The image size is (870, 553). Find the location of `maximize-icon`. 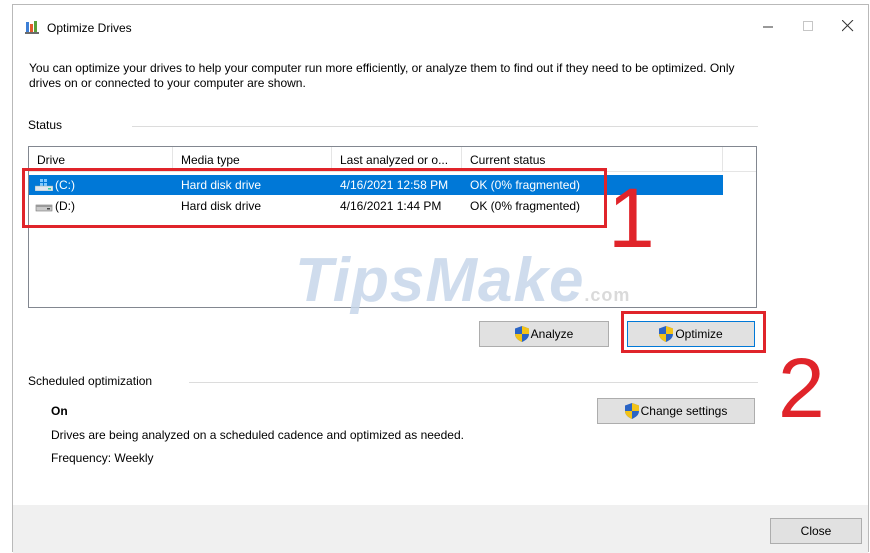

maximize-icon is located at coordinates (807, 25).